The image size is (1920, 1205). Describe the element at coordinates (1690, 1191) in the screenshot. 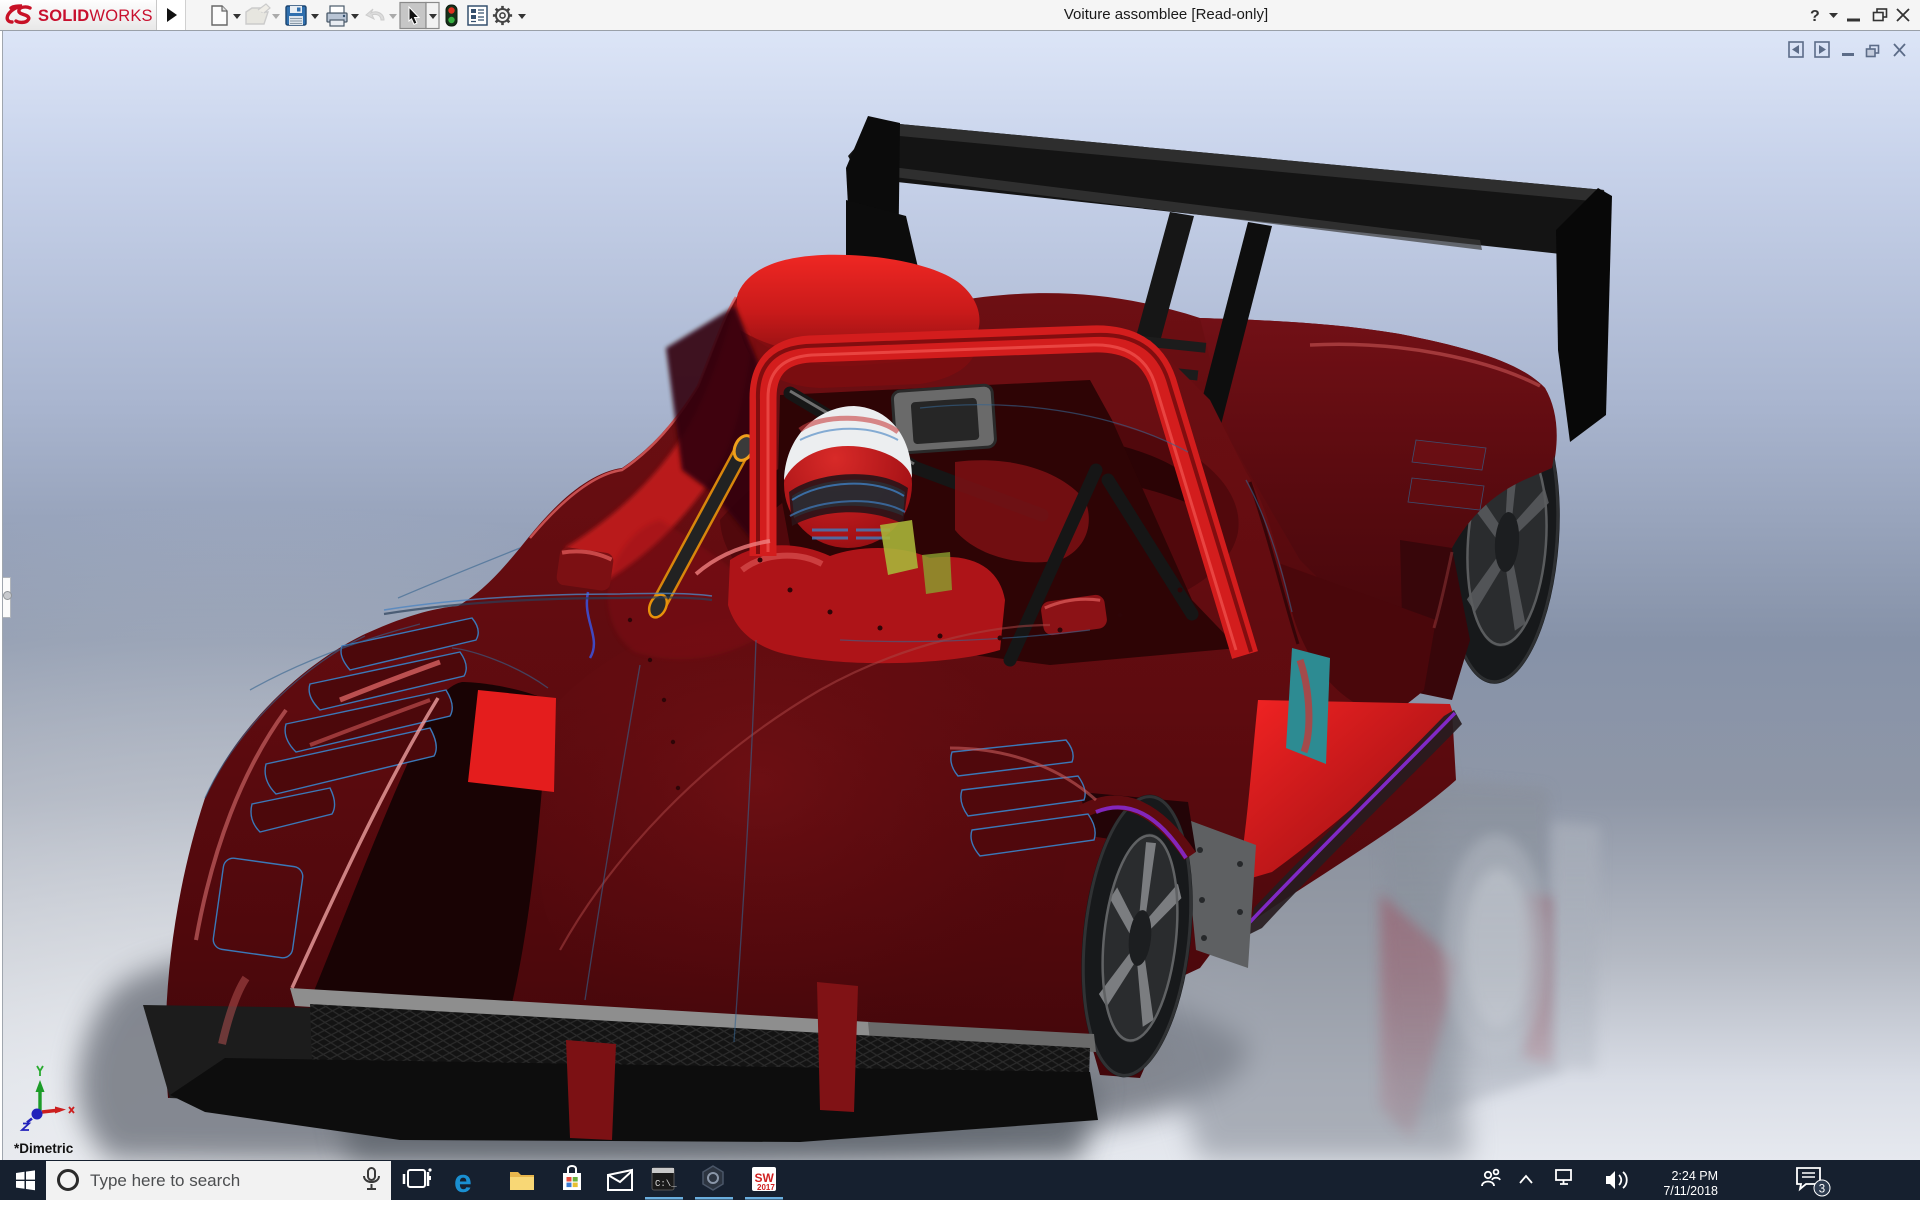

I see `svg-text: 7/11/2018` at that location.